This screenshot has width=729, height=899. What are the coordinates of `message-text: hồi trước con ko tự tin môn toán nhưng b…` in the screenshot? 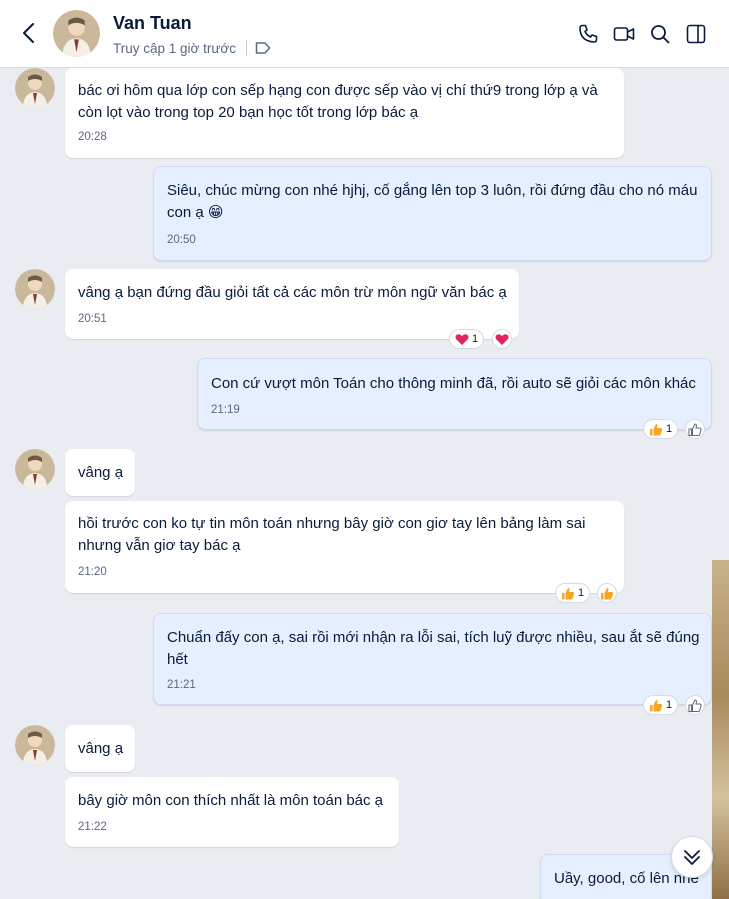 It's located at (332, 534).